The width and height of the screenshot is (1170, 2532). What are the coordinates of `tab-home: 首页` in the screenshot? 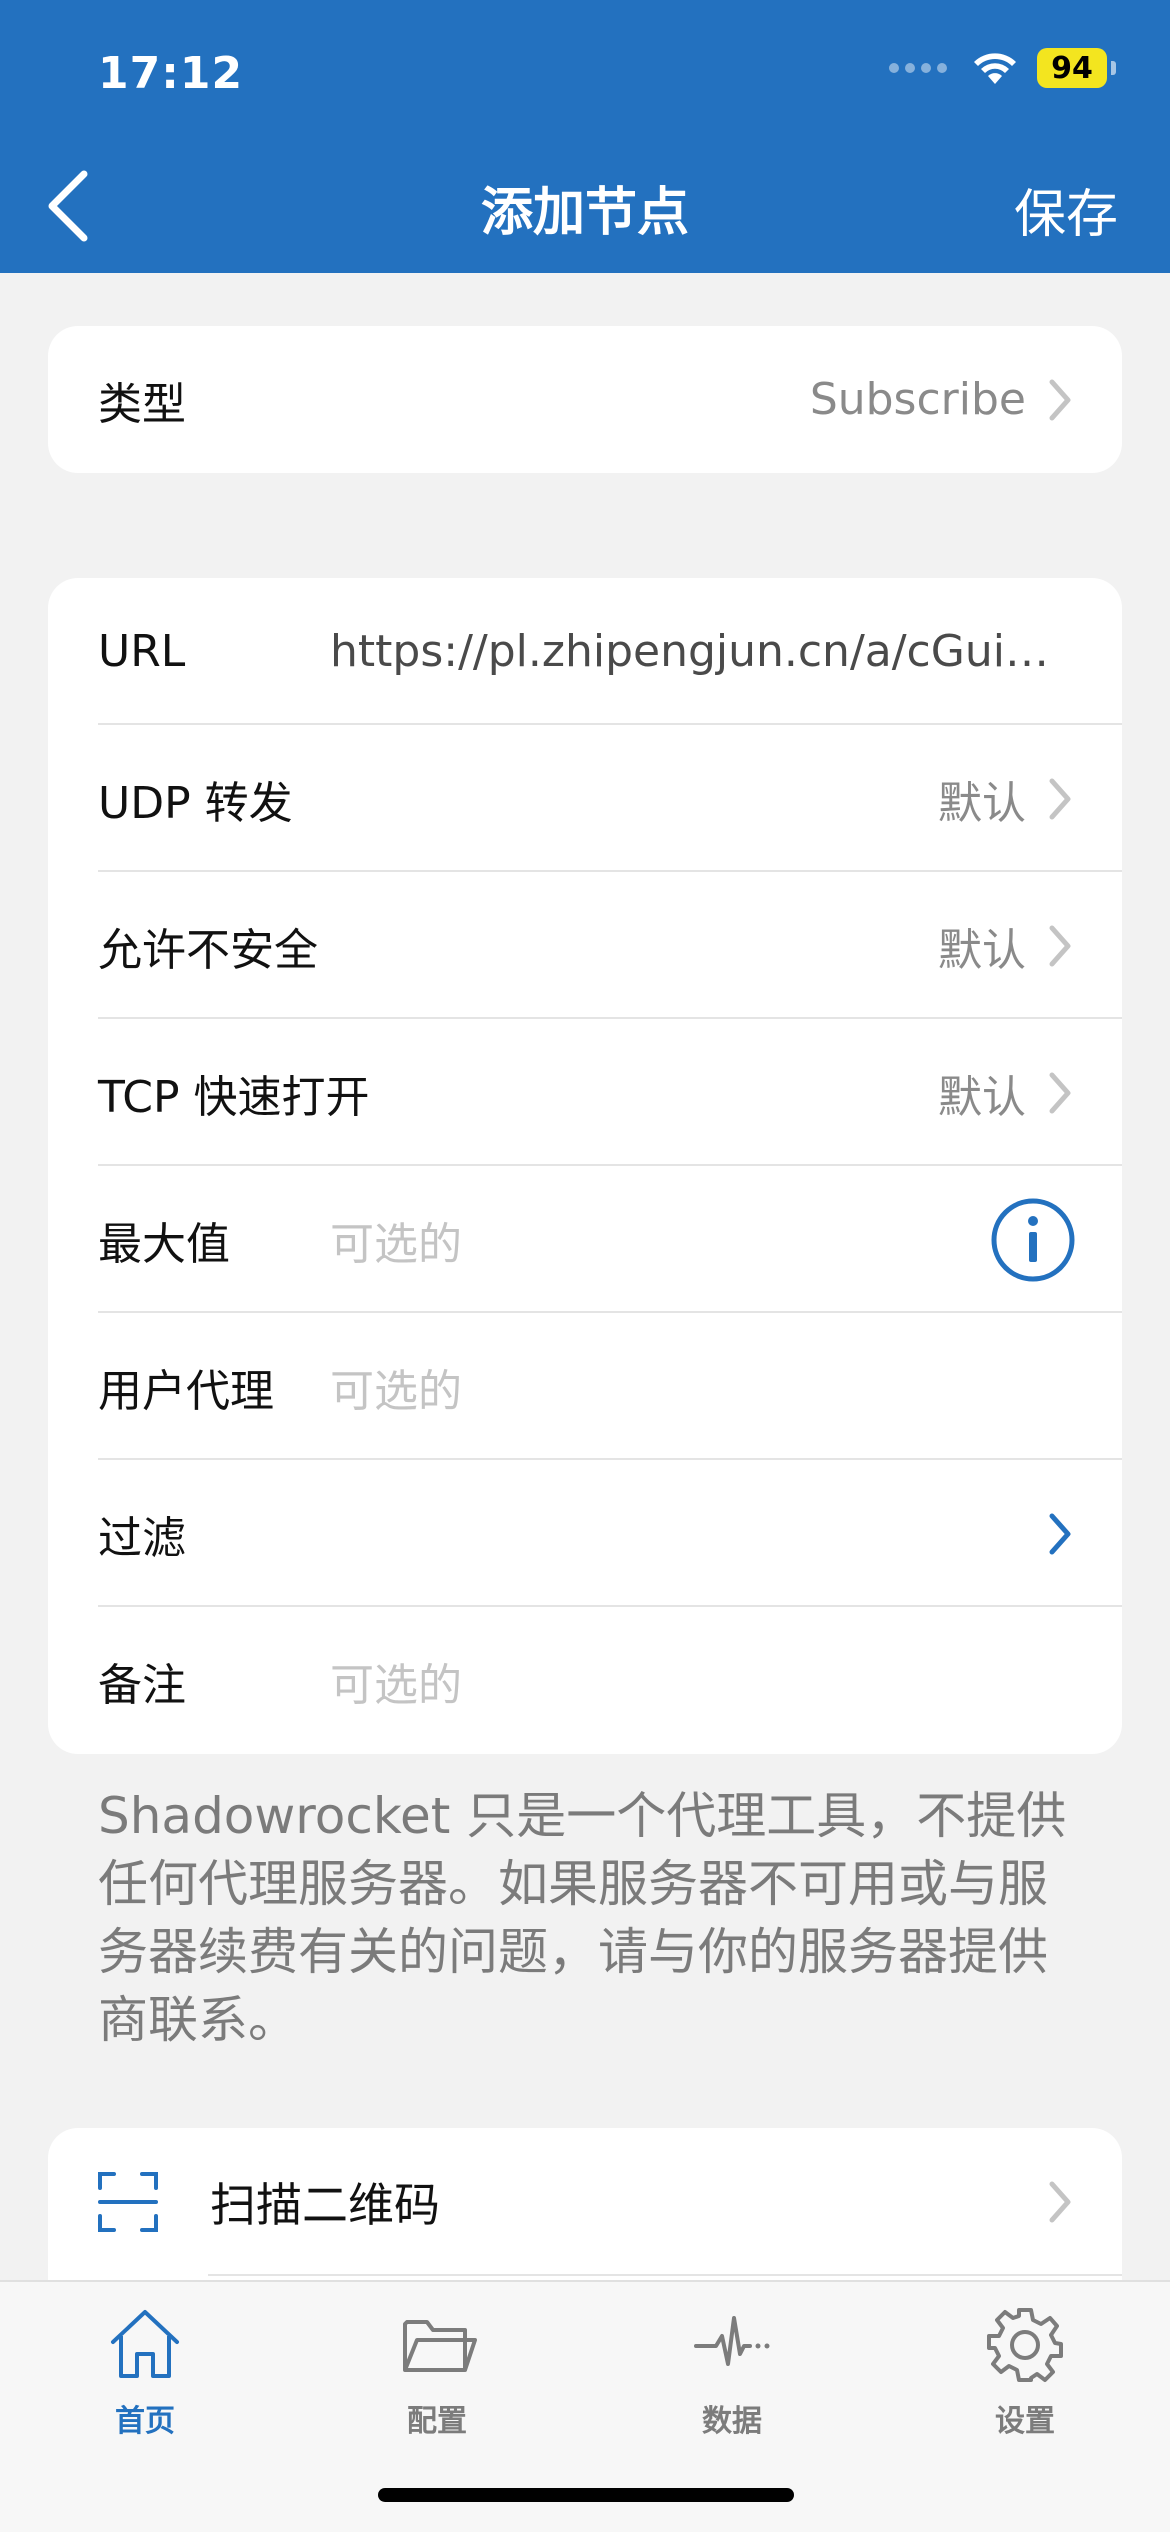 It's located at (145, 2372).